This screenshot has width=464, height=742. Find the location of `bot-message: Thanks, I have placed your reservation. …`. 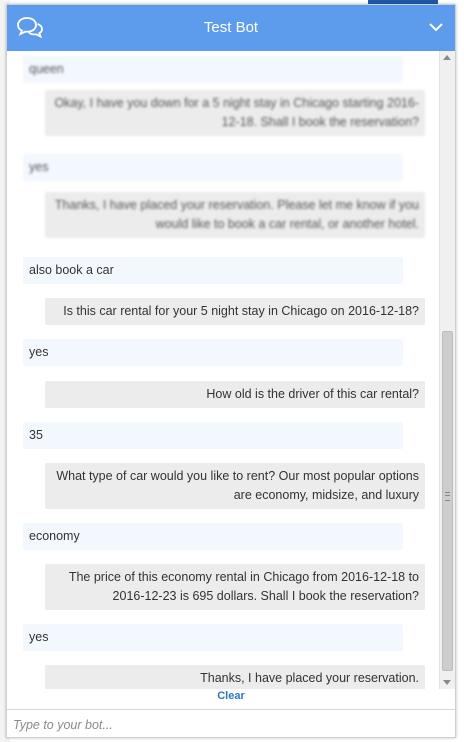

bot-message: Thanks, I have placed your reservation. … is located at coordinates (235, 215).